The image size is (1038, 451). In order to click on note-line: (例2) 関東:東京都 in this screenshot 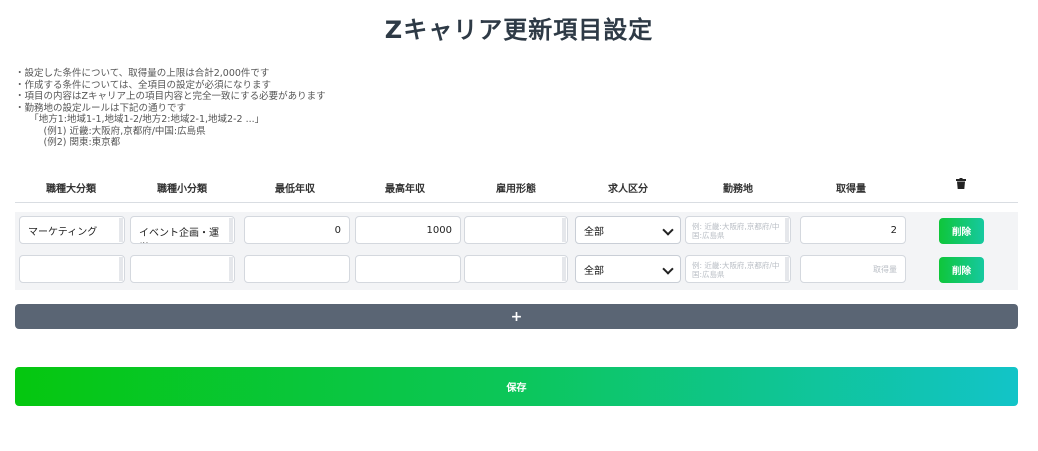, I will do `click(68, 142)`.